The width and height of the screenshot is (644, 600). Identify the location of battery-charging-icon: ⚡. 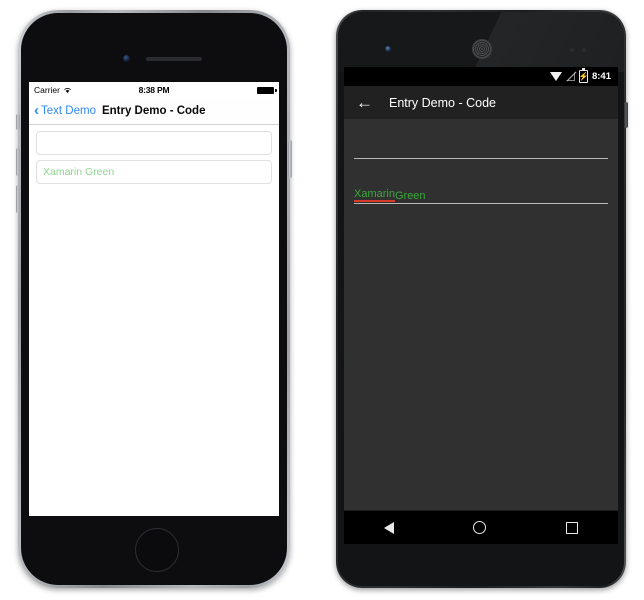
(583, 75).